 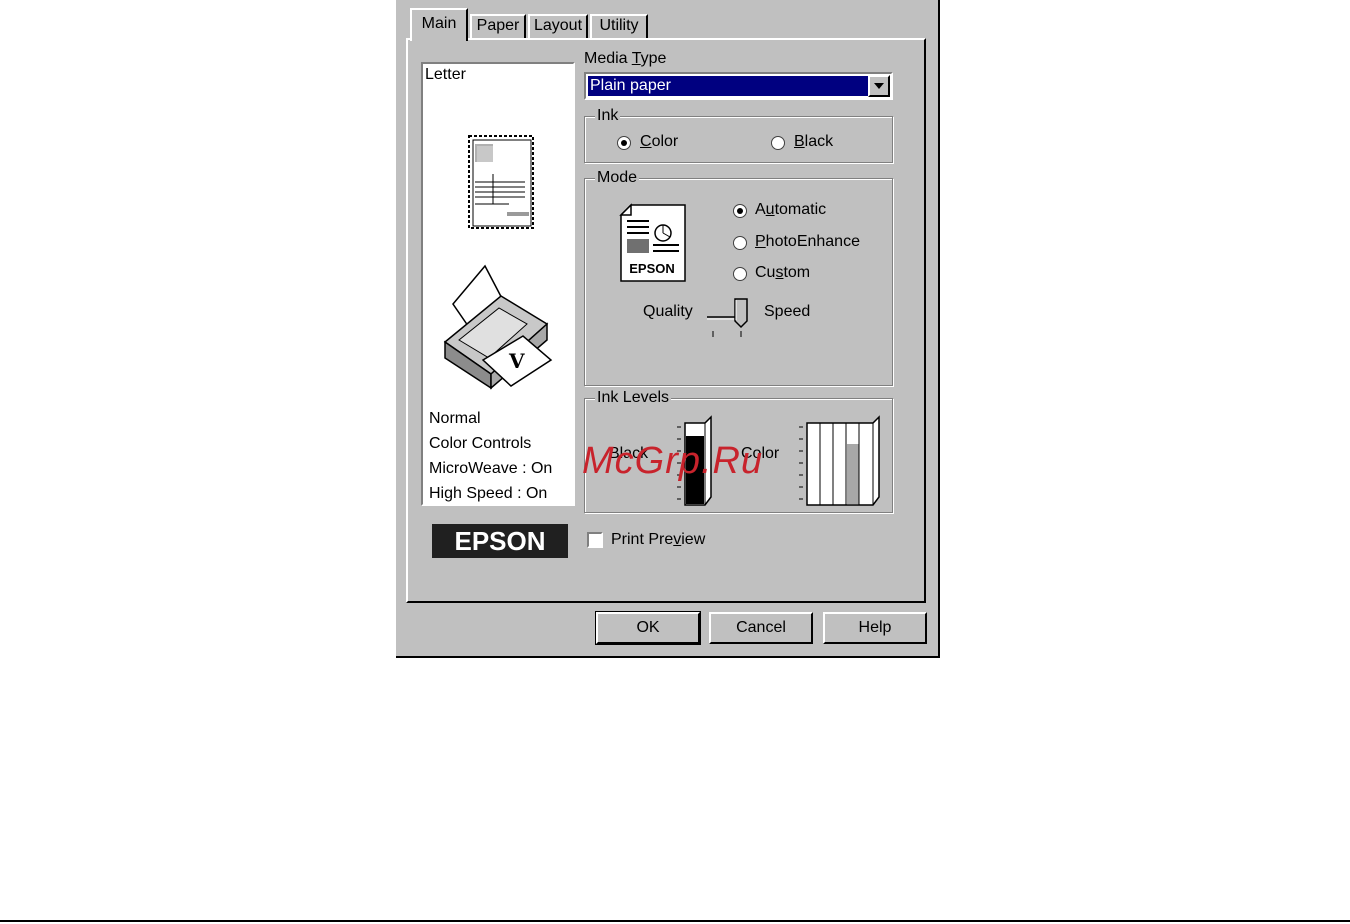 I want to click on mode-photoenhance-label: PhotoEnhance, so click(x=807, y=242).